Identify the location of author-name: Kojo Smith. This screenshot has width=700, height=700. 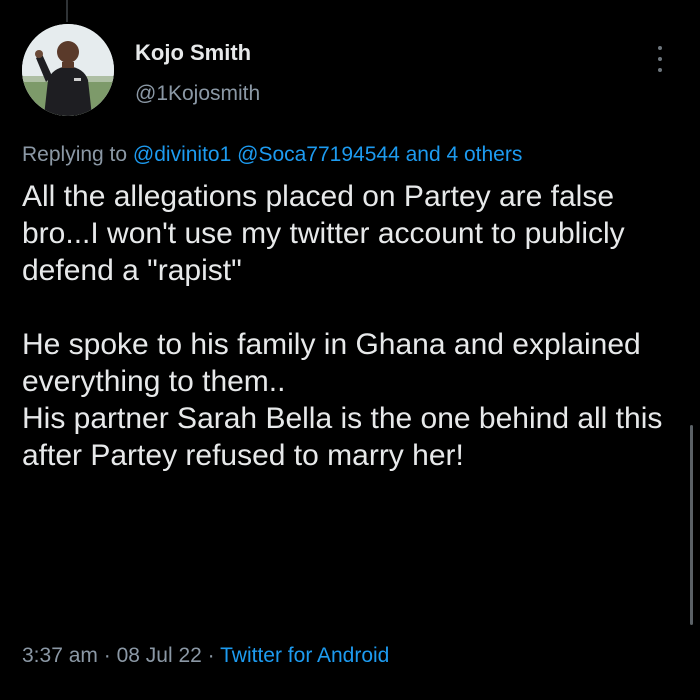
(193, 53).